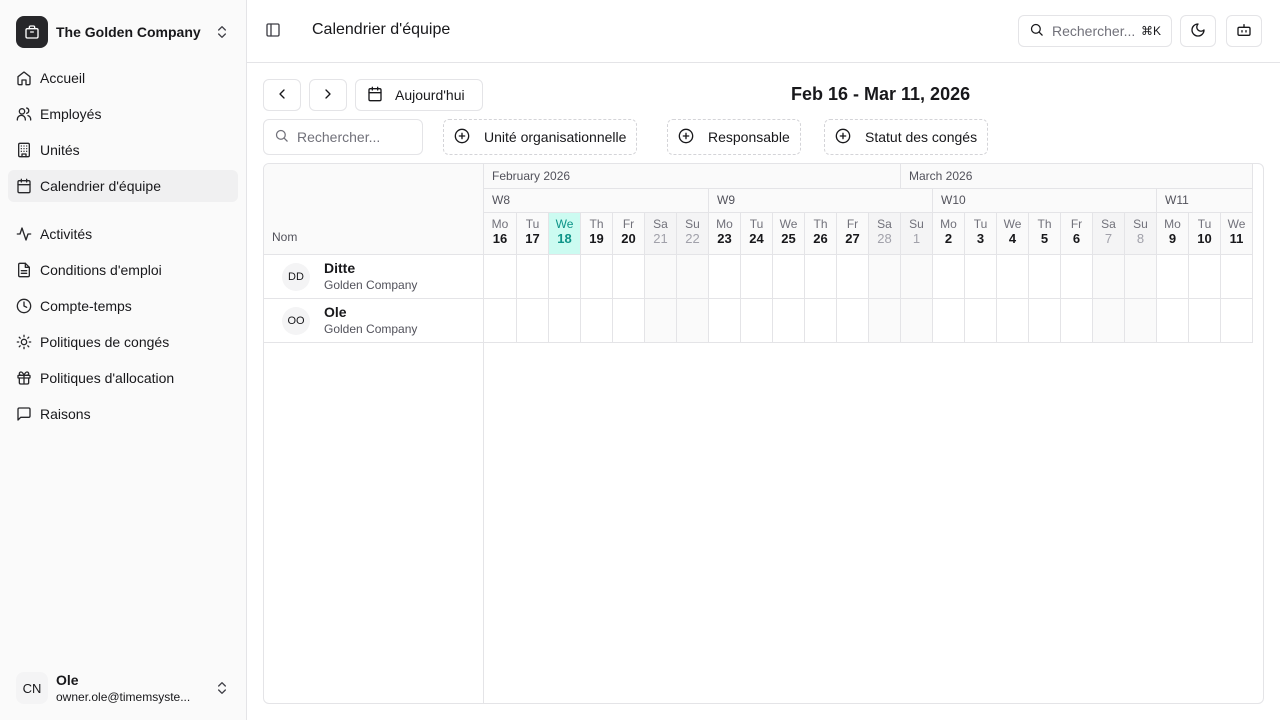 Image resolution: width=1280 pixels, height=720 pixels. Describe the element at coordinates (500, 238) in the screenshot. I see `day-number: 16` at that location.